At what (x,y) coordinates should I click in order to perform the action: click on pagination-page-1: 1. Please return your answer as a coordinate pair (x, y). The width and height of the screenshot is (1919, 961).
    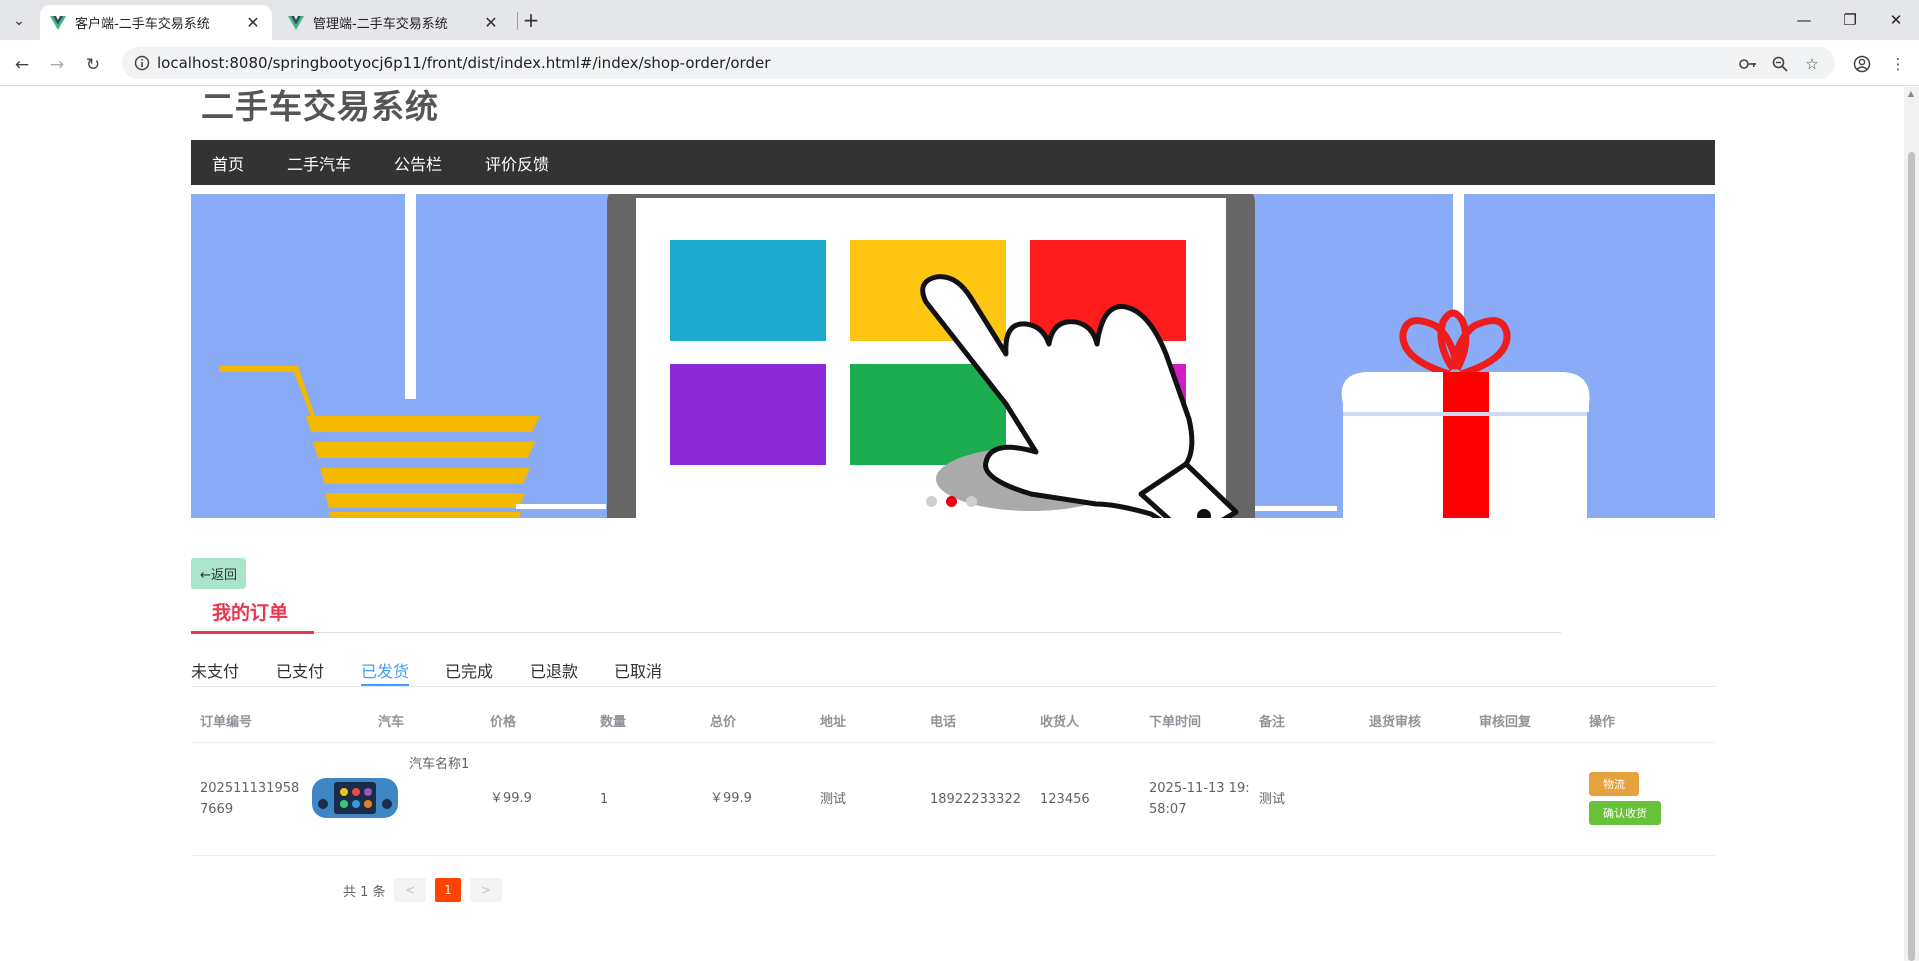
    Looking at the image, I should click on (448, 890).